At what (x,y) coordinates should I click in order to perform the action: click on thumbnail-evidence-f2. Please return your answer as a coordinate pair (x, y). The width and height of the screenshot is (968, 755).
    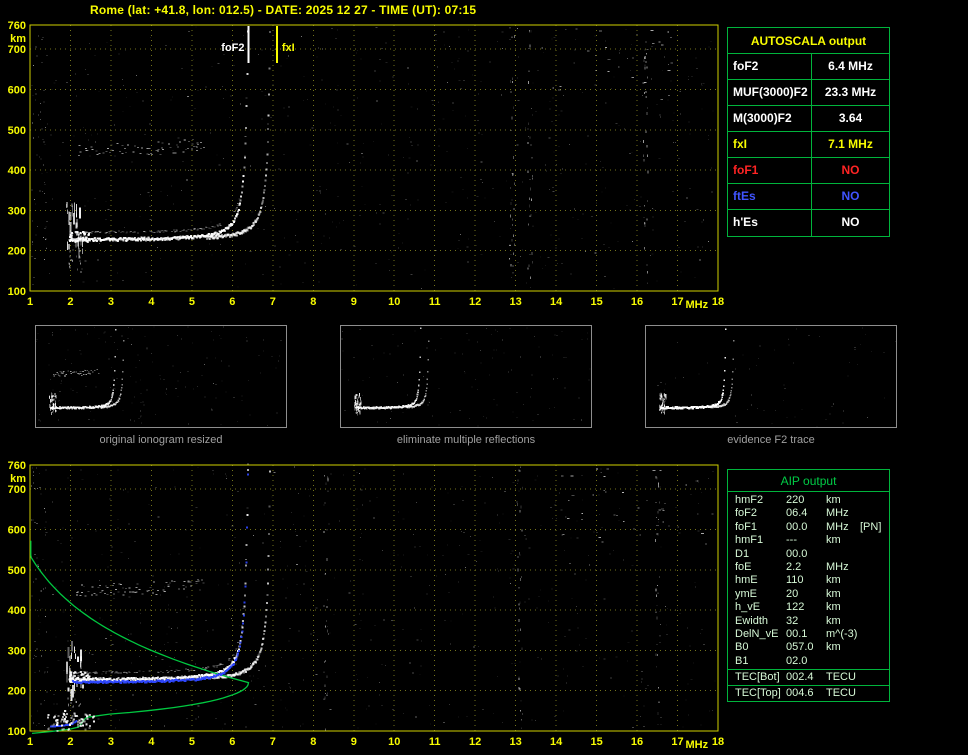
    Looking at the image, I should click on (771, 376).